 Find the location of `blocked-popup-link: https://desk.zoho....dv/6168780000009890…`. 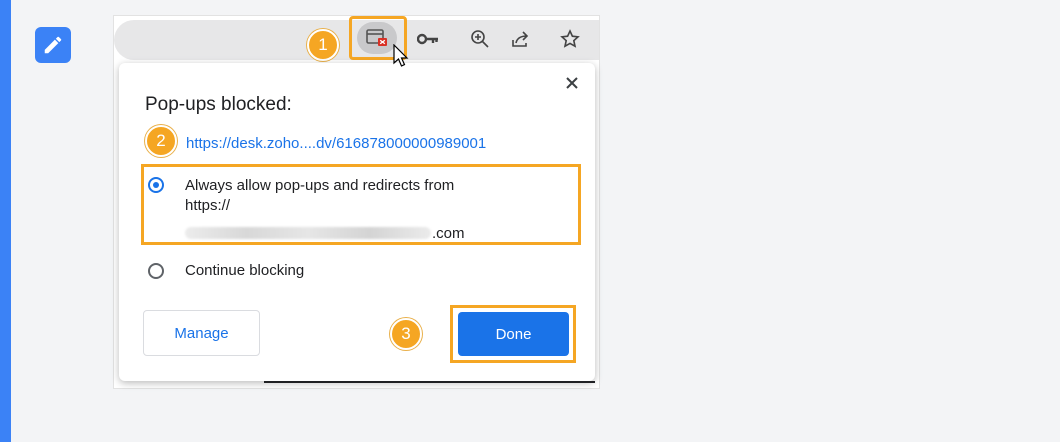

blocked-popup-link: https://desk.zoho....dv/6168780000009890… is located at coordinates (336, 143).